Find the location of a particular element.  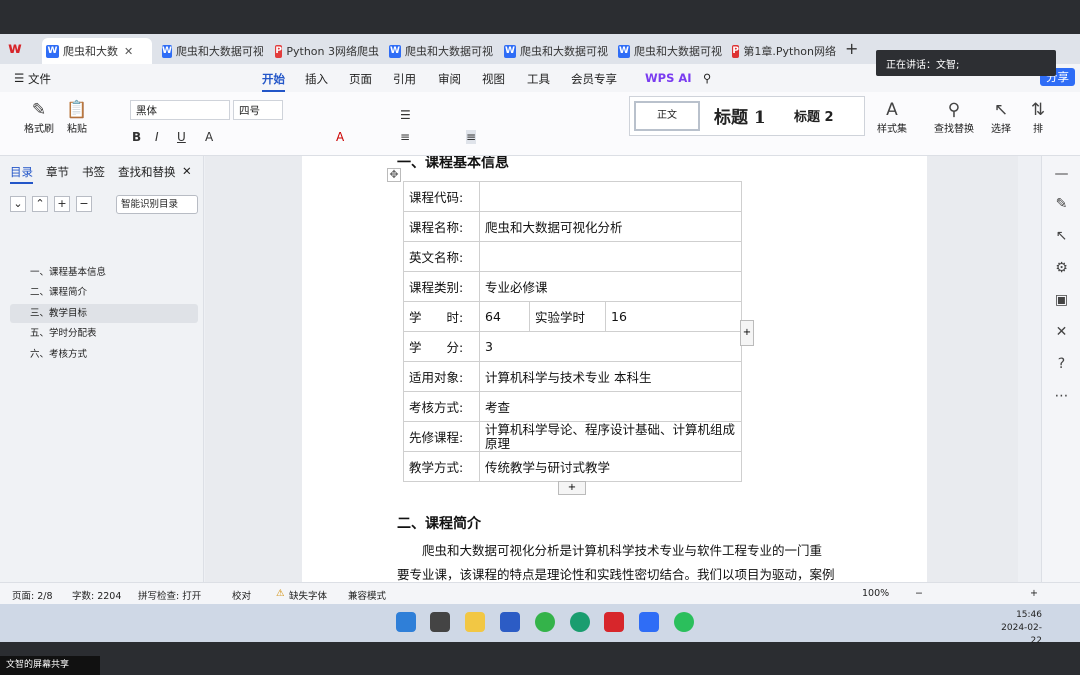

font-color-icon: A is located at coordinates (209, 137).